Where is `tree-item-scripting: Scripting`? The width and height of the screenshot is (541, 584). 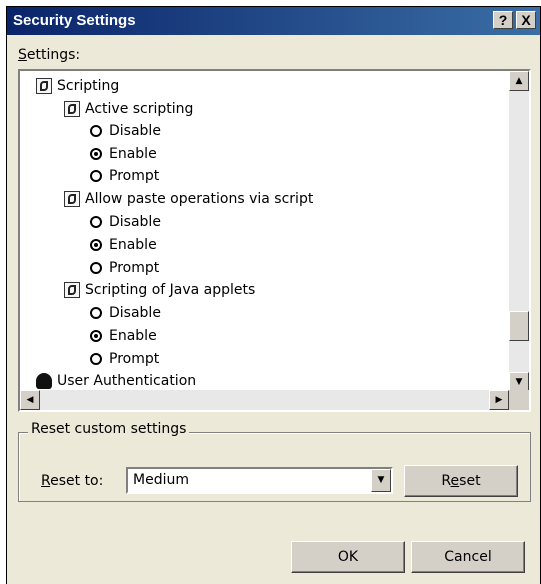 tree-item-scripting: Scripting is located at coordinates (77, 86).